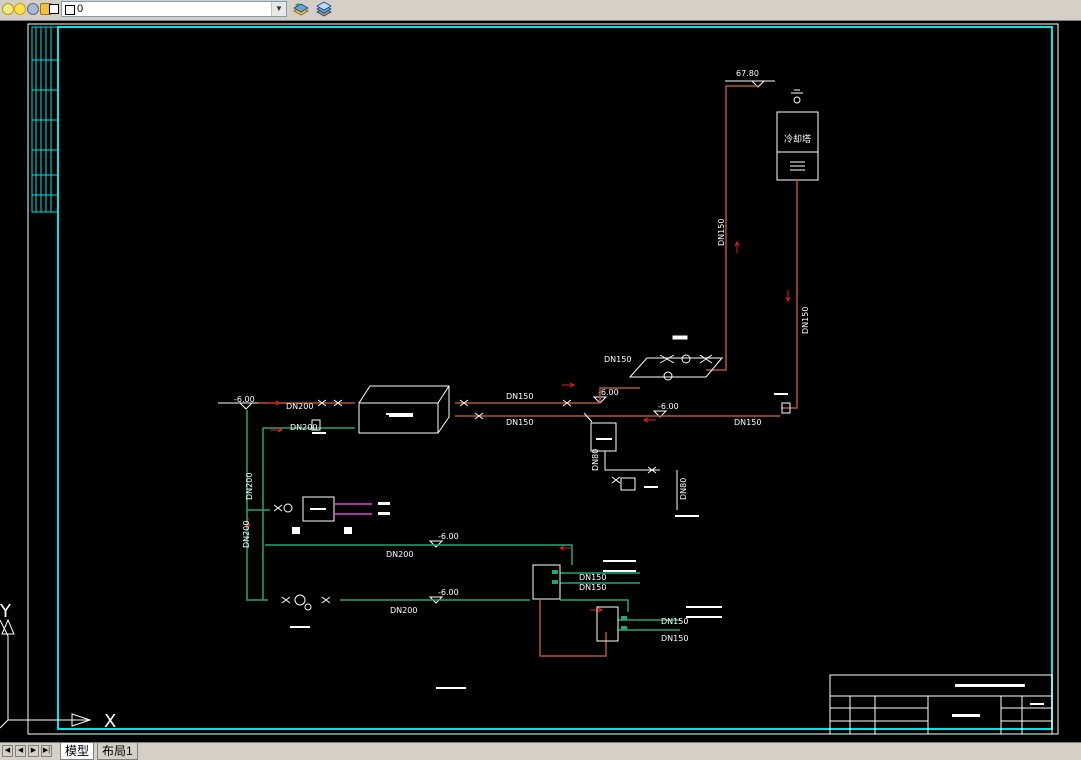 The width and height of the screenshot is (1081, 760). I want to click on gear-icon, so click(33, 9).